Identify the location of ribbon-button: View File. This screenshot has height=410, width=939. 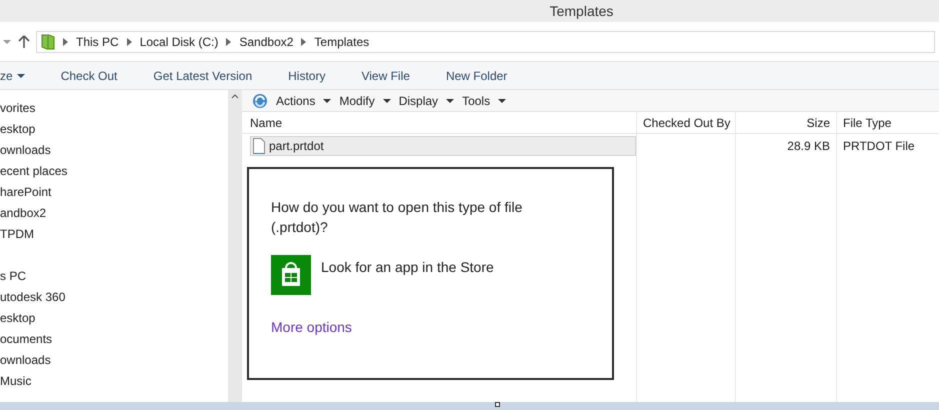
(385, 75).